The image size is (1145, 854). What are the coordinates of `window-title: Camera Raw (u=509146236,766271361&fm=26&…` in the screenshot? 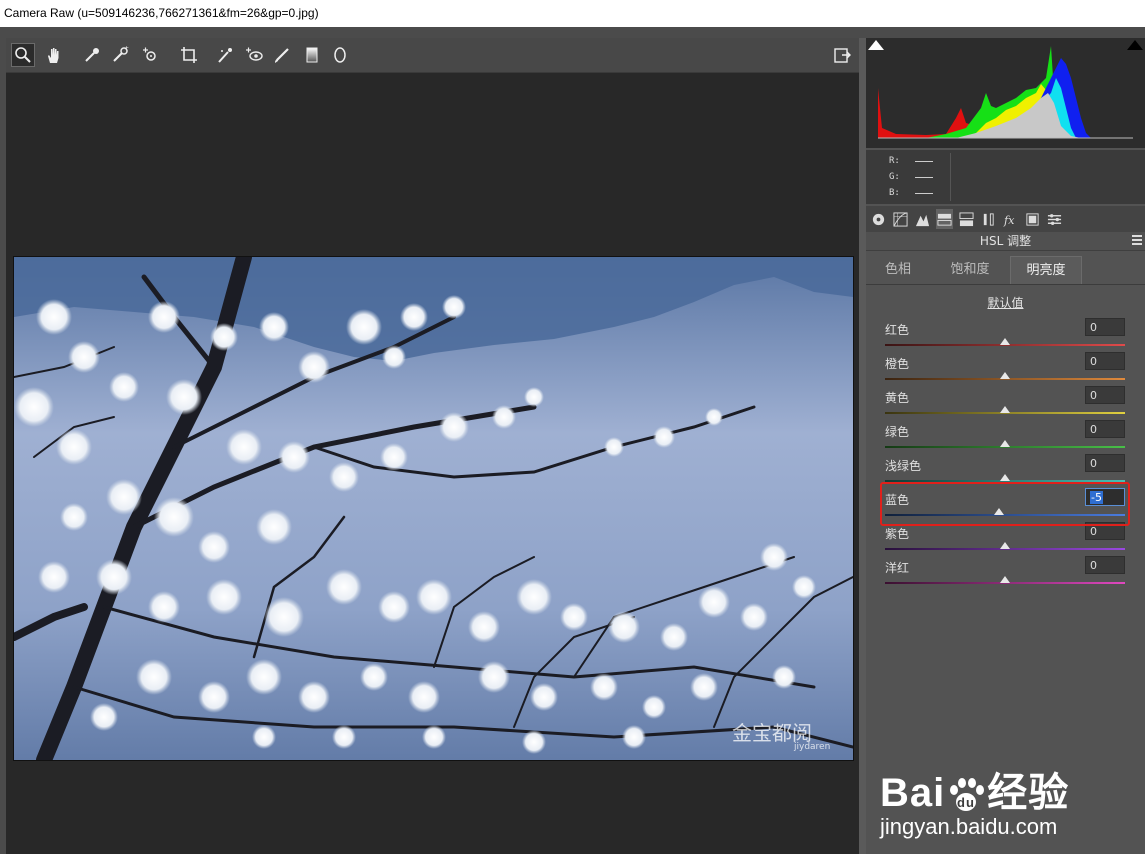 It's located at (572, 13).